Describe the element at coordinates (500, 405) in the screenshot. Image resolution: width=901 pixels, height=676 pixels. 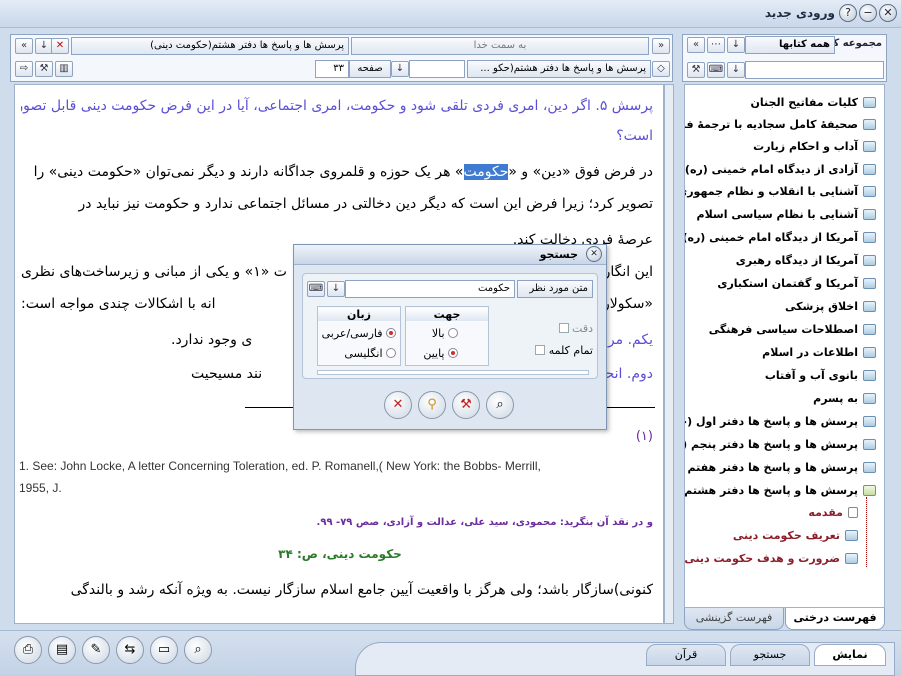
I see `start-search-icon: ⌕` at that location.